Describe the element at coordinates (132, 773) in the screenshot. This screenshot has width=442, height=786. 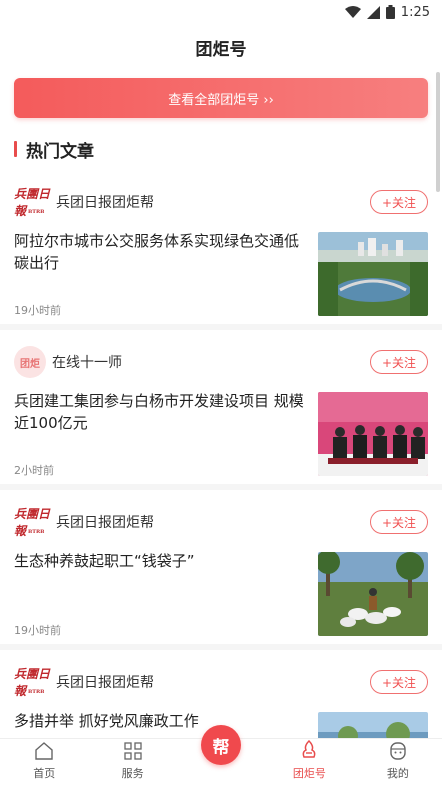
I see `tab-service-label: 服务` at that location.